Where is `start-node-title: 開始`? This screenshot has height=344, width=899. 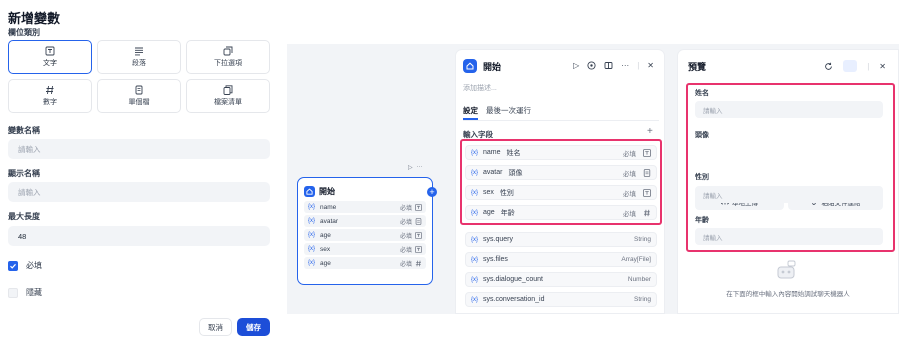 start-node-title: 開始 is located at coordinates (327, 191).